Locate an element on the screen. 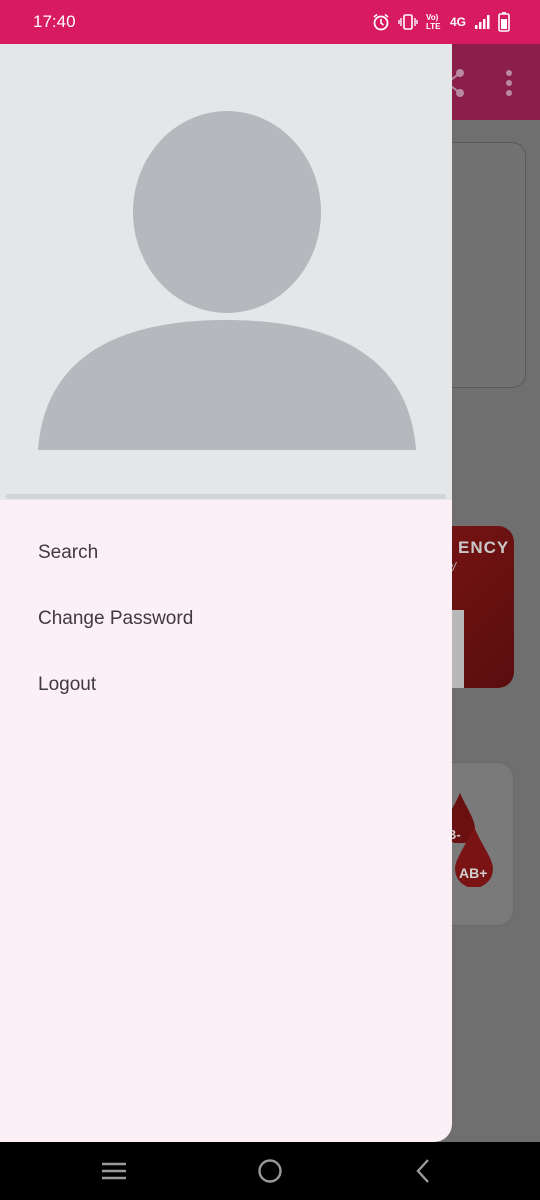  emergency-card-text: ENCY is located at coordinates (484, 547).